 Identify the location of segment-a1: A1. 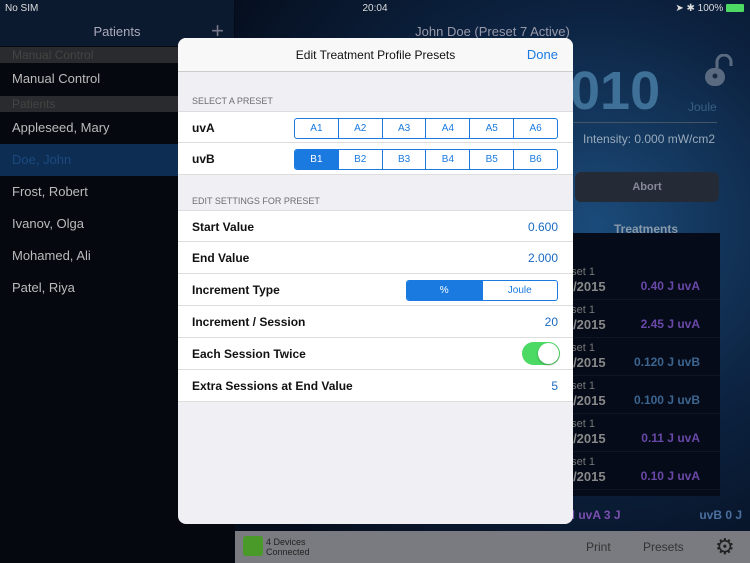
(316, 128).